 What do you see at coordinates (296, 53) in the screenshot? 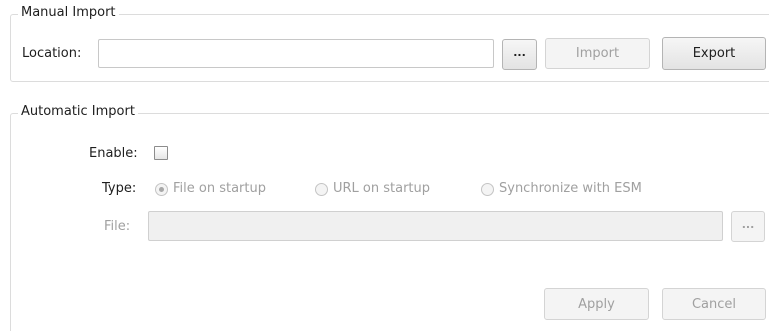
I see `location-input` at bounding box center [296, 53].